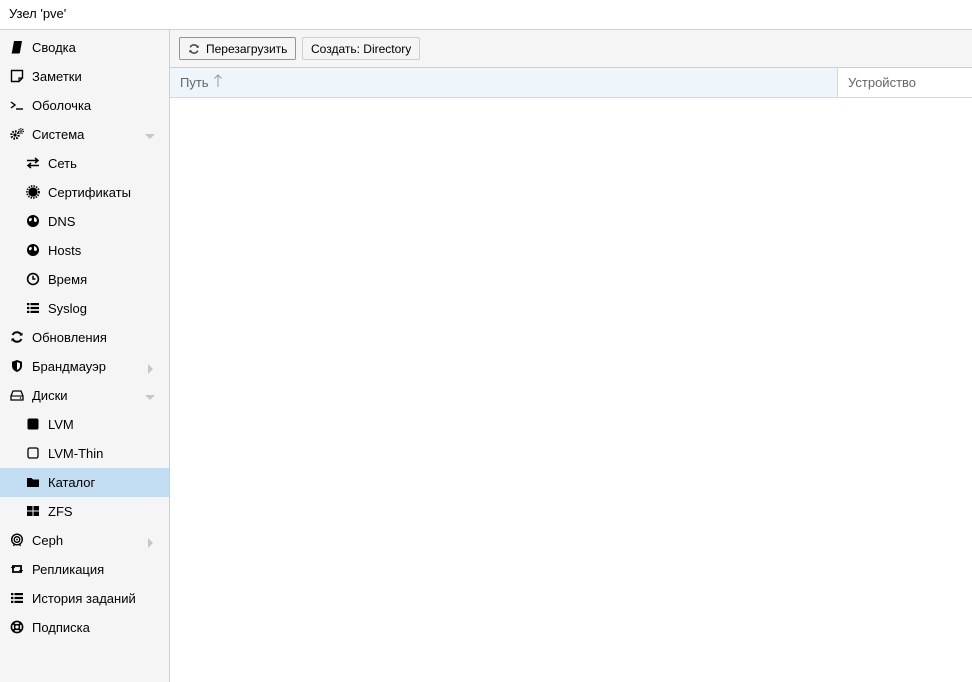 This screenshot has width=972, height=682. I want to click on toolbar: Перезагрузить Создать: Directory, so click(571, 48).